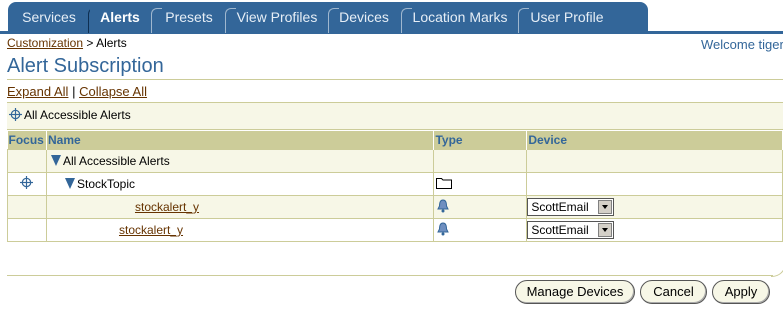 The height and width of the screenshot is (312, 783). Describe the element at coordinates (277, 17) in the screenshot. I see `tab-view-profiles: View Profiles` at that location.